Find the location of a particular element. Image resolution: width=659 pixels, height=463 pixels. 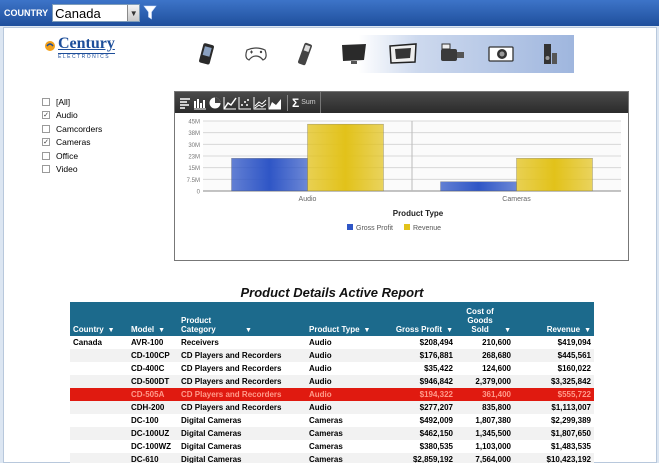

mp3-player-icon is located at coordinates (305, 54).